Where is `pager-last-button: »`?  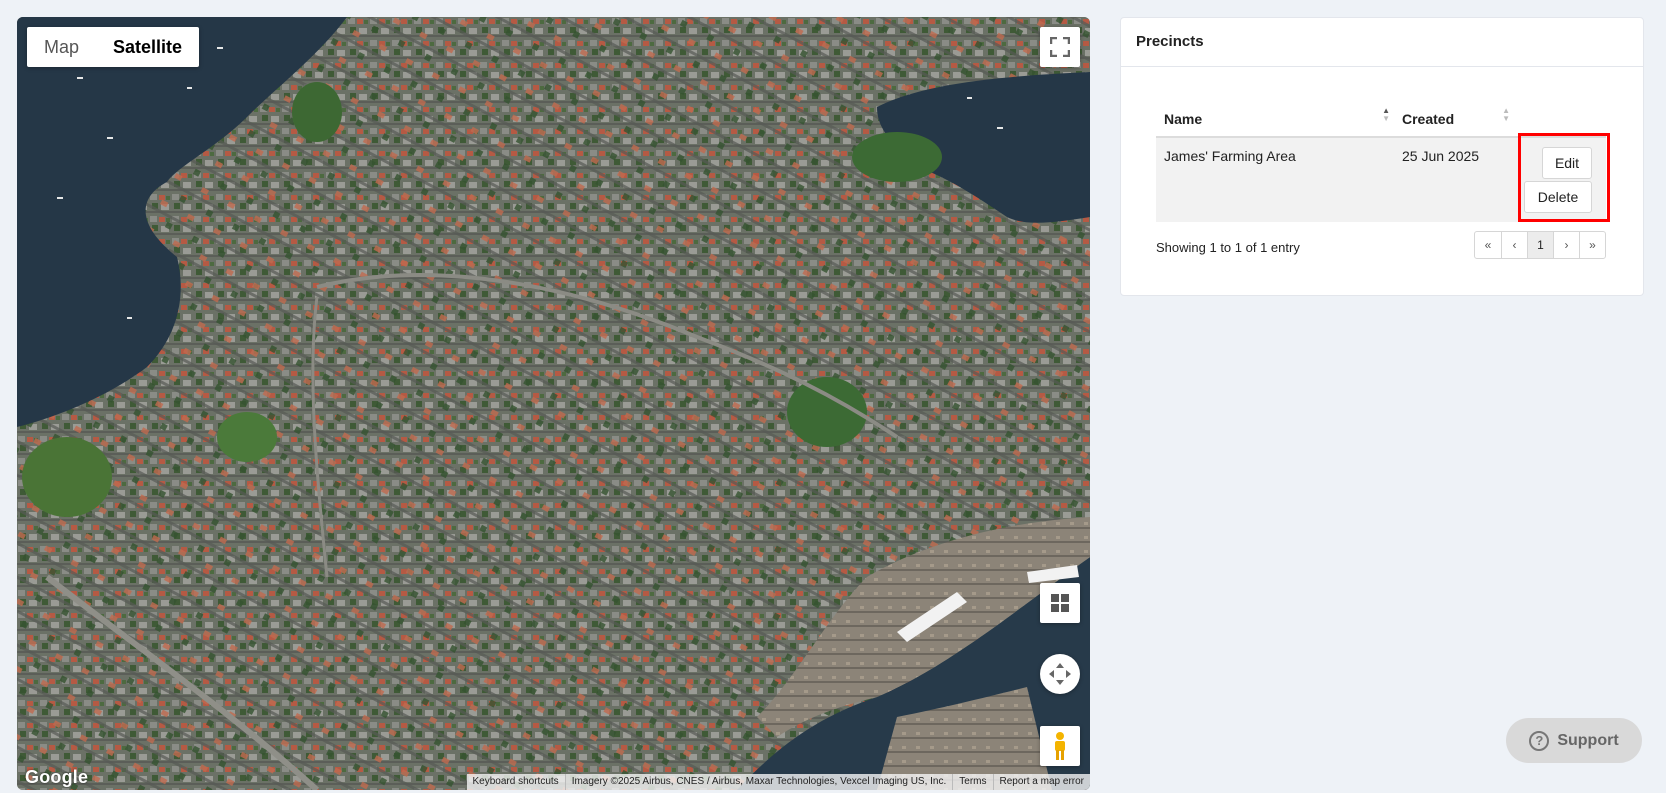 pager-last-button: » is located at coordinates (1592, 245).